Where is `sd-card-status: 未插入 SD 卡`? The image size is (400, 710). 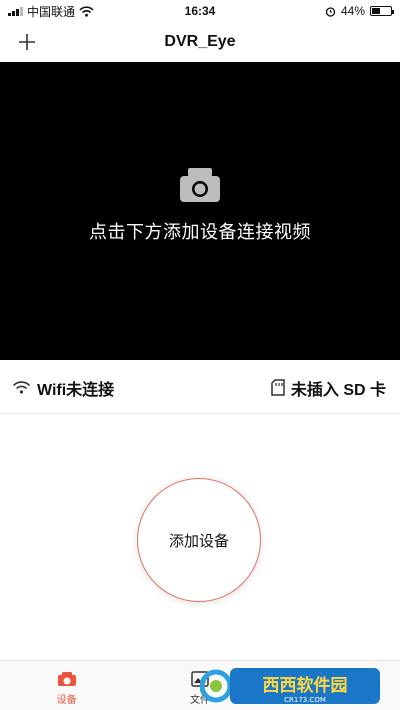
sd-card-status: 未插入 SD 卡 is located at coordinates (328, 388).